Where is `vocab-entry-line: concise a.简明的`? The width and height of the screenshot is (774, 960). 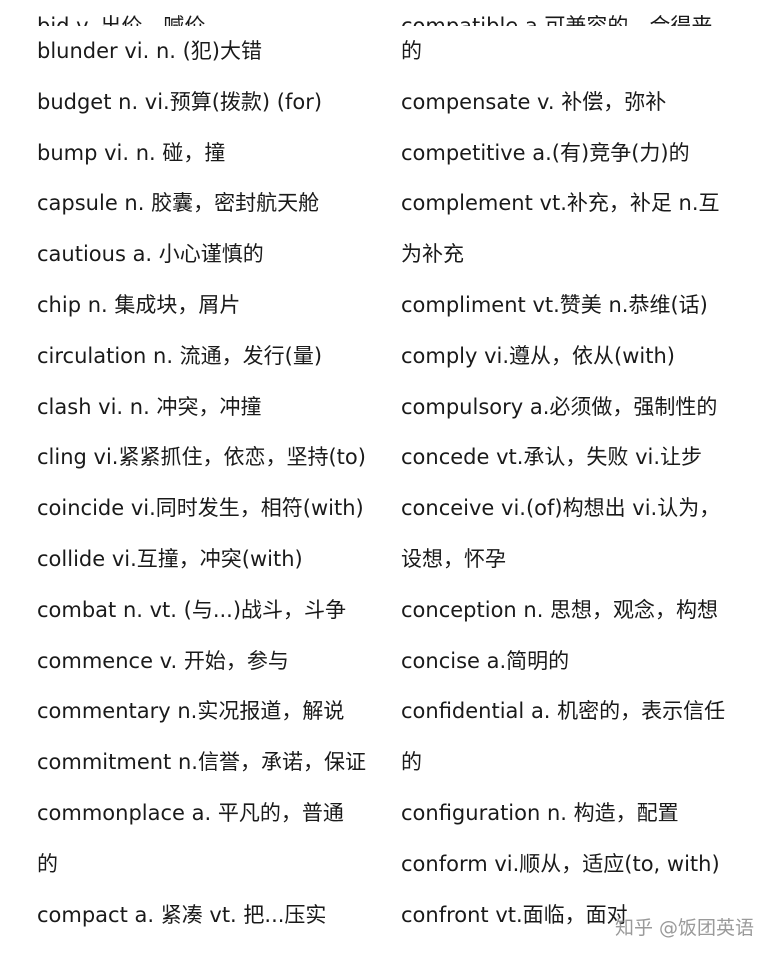 vocab-entry-line: concise a.简明的 is located at coordinates (485, 660).